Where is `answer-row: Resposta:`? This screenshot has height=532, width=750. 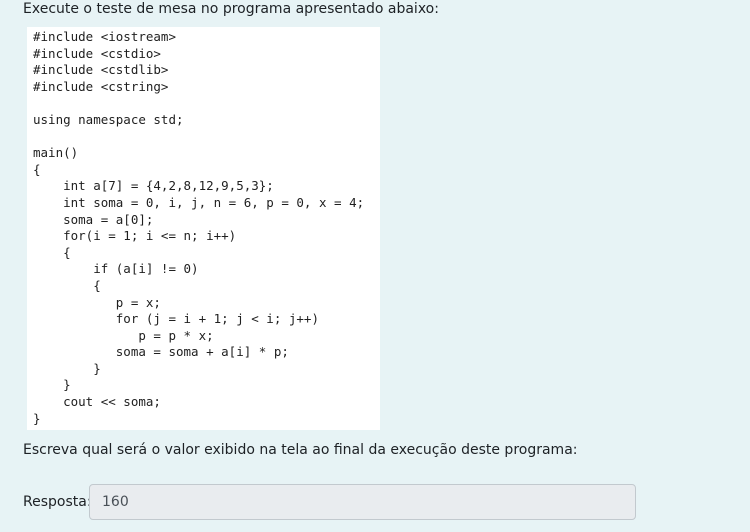 answer-row: Resposta: is located at coordinates (333, 502).